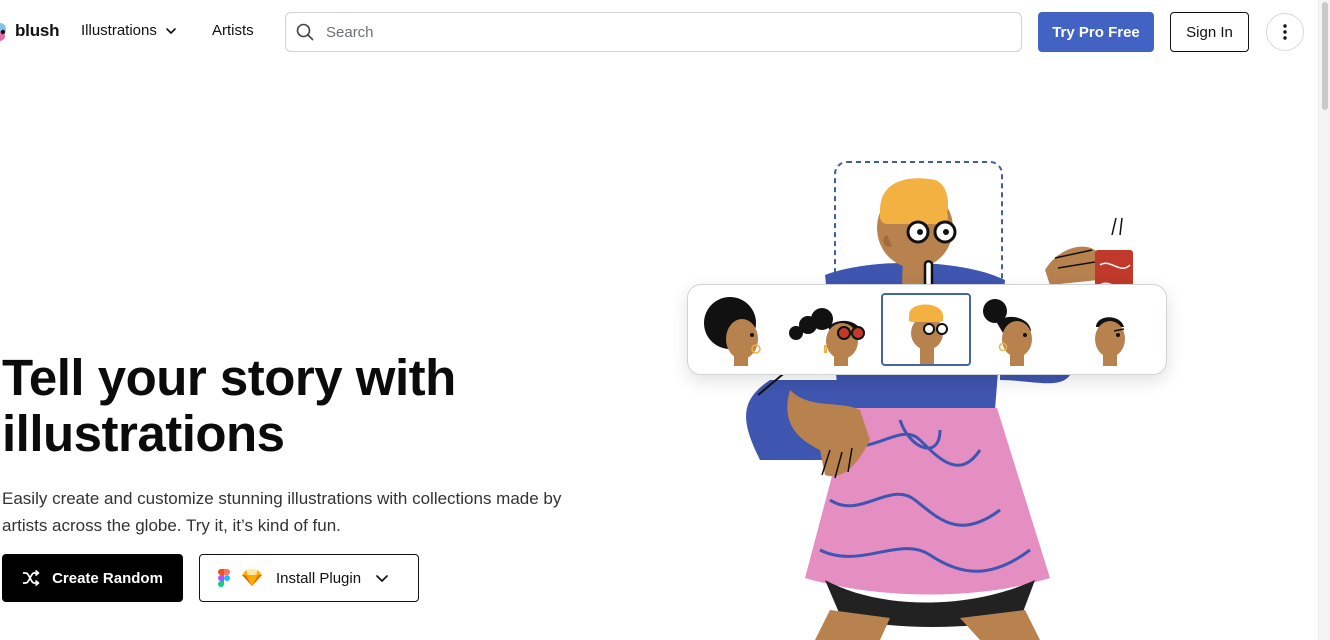 This screenshot has height=640, width=1330. I want to click on vertical-dots-icon, so click(1285, 32).